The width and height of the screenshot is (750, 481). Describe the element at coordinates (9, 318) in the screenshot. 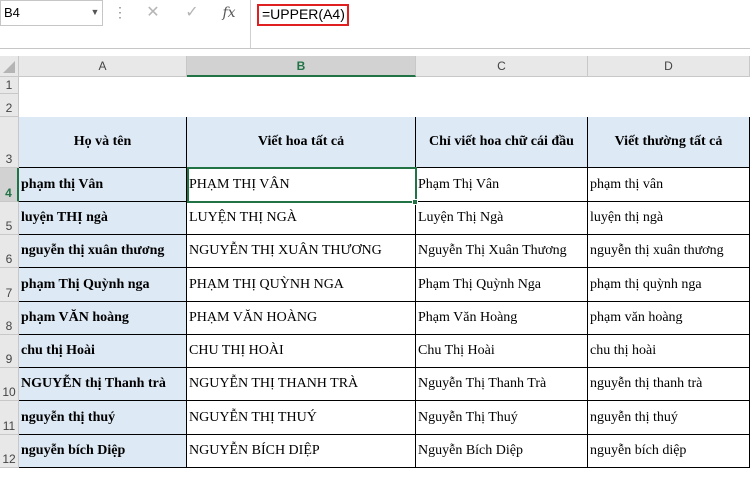

I see `row-header-8: 8` at that location.